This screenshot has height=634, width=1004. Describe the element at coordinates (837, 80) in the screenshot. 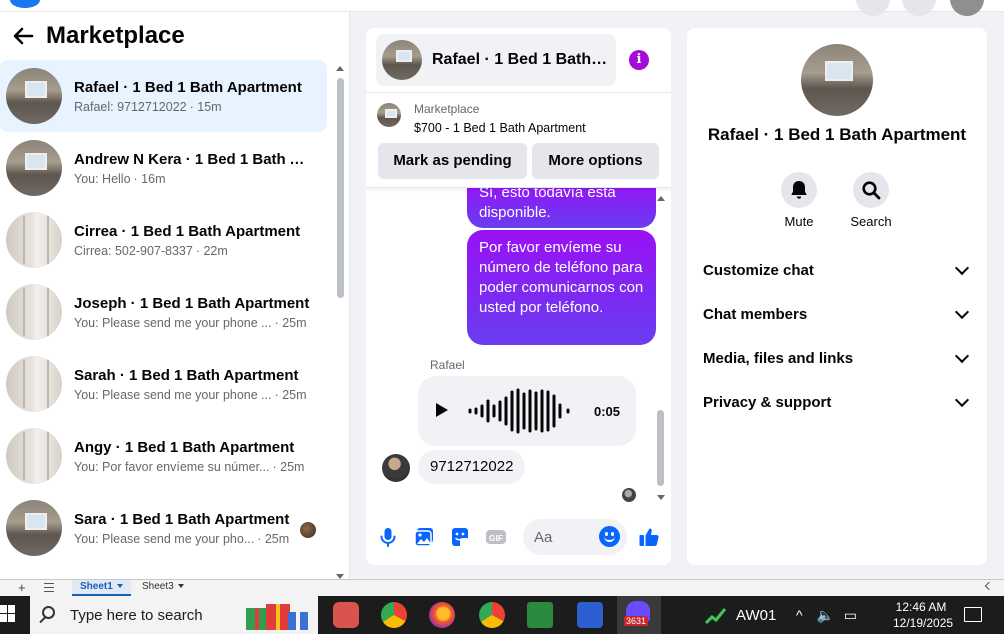

I see `profile-avatar` at that location.